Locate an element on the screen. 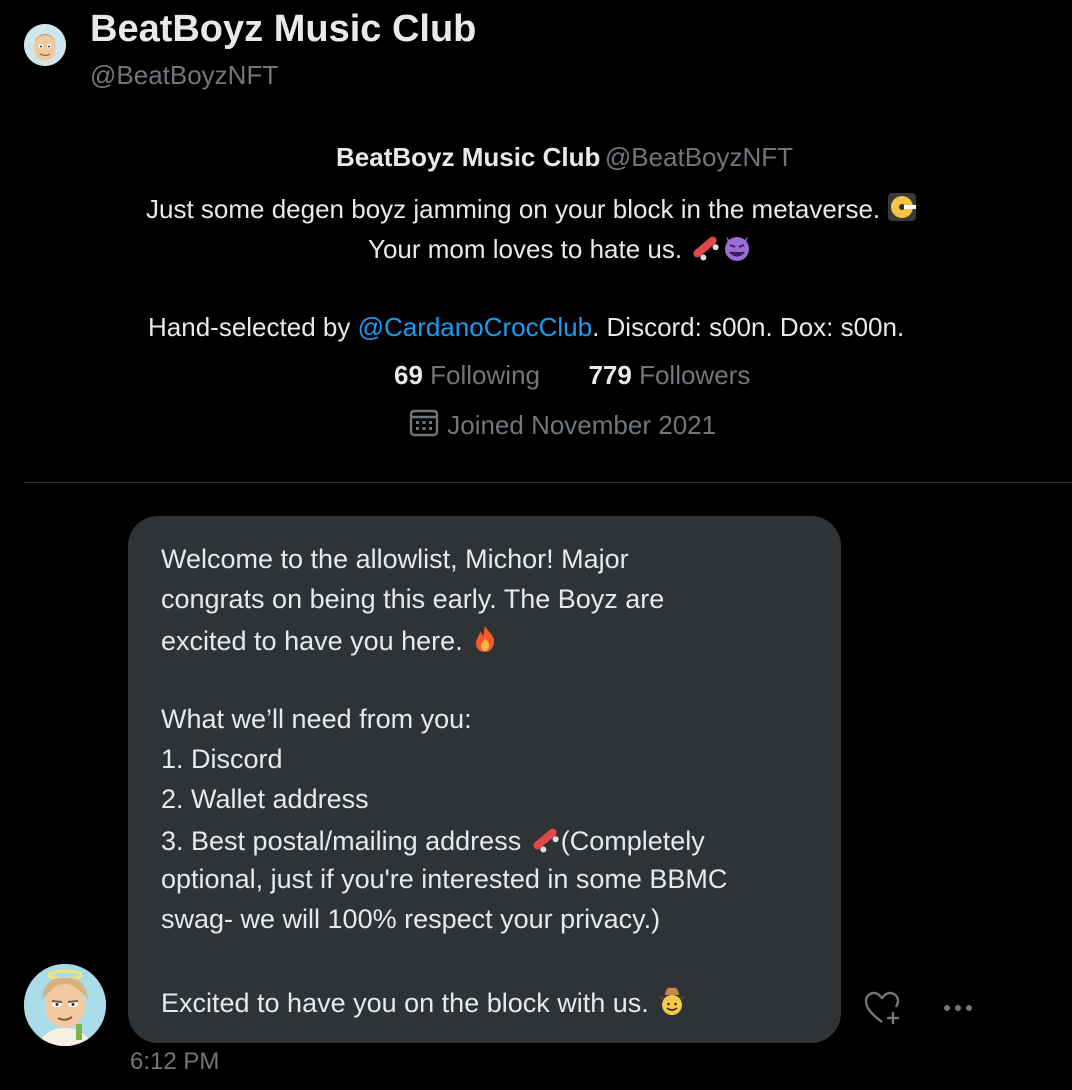  profile-name-row: BeatBoyz Music Club @BeatBoyzNFT is located at coordinates (564, 157).